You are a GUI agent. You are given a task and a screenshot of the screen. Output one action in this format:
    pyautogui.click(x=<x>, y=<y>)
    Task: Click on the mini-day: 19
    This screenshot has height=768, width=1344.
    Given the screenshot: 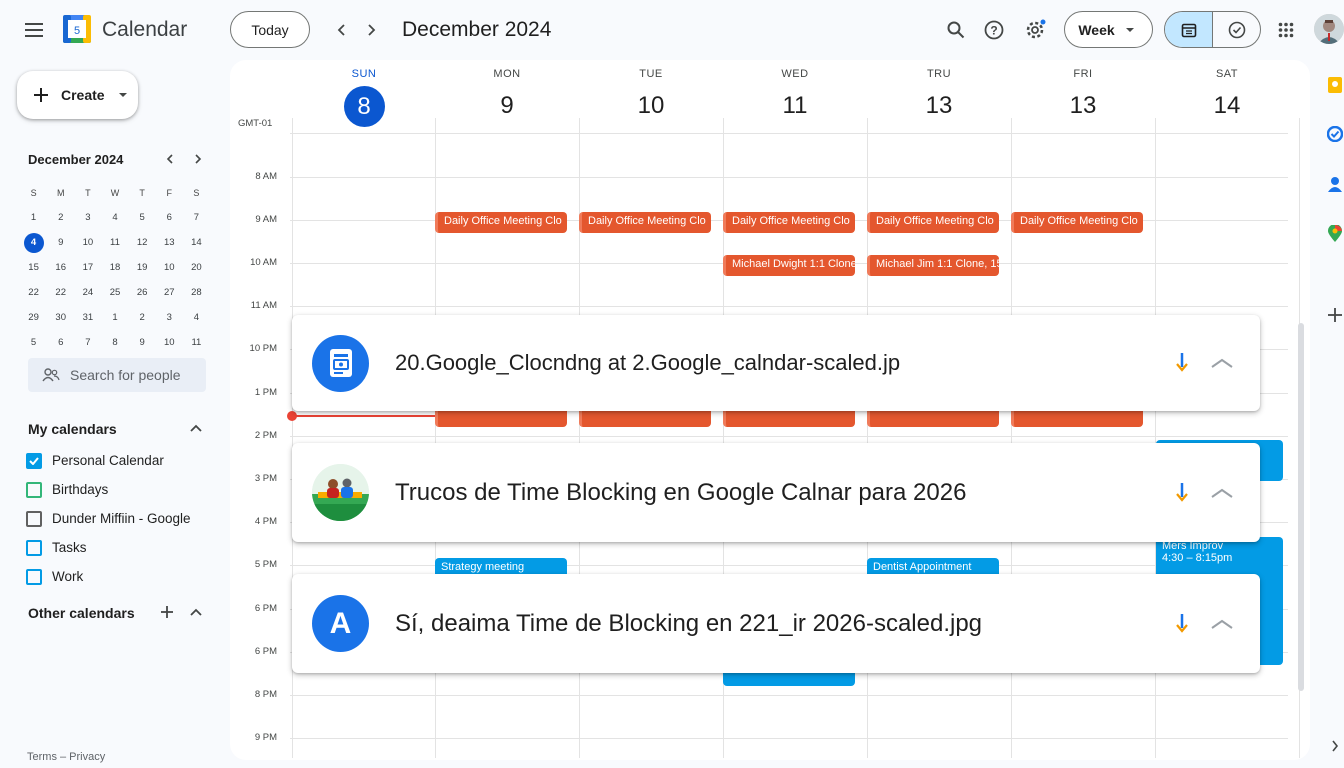 What is the action you would take?
    pyautogui.click(x=142, y=267)
    